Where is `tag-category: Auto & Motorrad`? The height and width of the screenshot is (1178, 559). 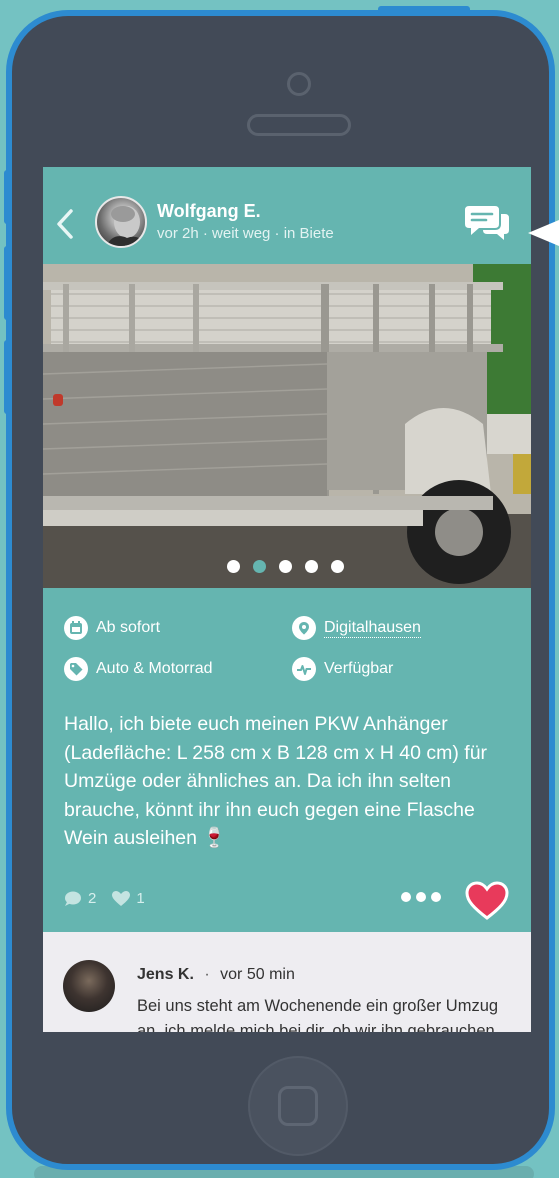 tag-category: Auto & Motorrad is located at coordinates (138, 669).